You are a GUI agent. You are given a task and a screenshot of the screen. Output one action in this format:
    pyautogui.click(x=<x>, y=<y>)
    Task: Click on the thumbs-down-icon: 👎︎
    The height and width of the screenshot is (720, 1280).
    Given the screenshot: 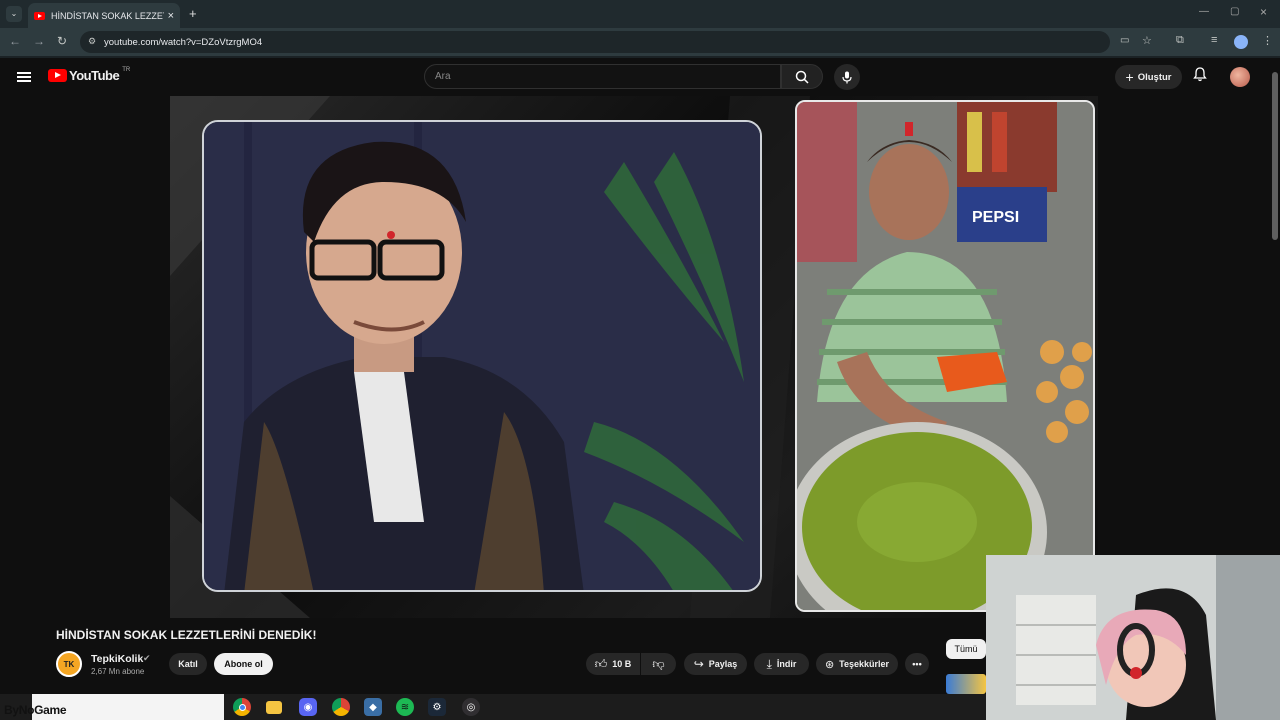 What is the action you would take?
    pyautogui.click(x=658, y=663)
    